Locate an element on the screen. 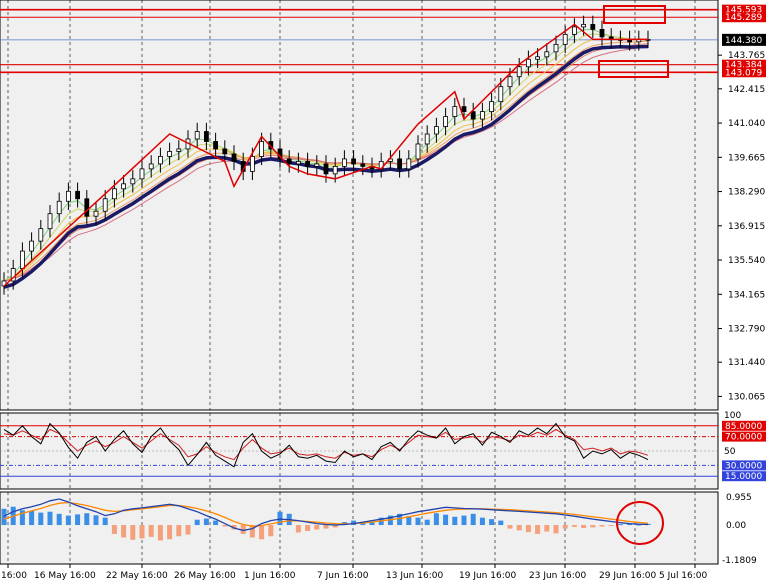 This screenshot has width=770, height=585. rsi-tick-label: 50 is located at coordinates (730, 452).